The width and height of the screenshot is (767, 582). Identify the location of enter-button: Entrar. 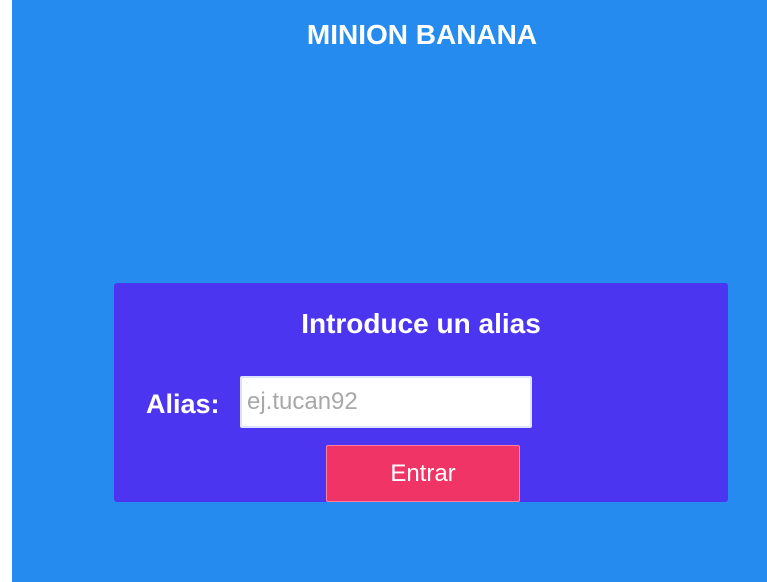
(423, 473).